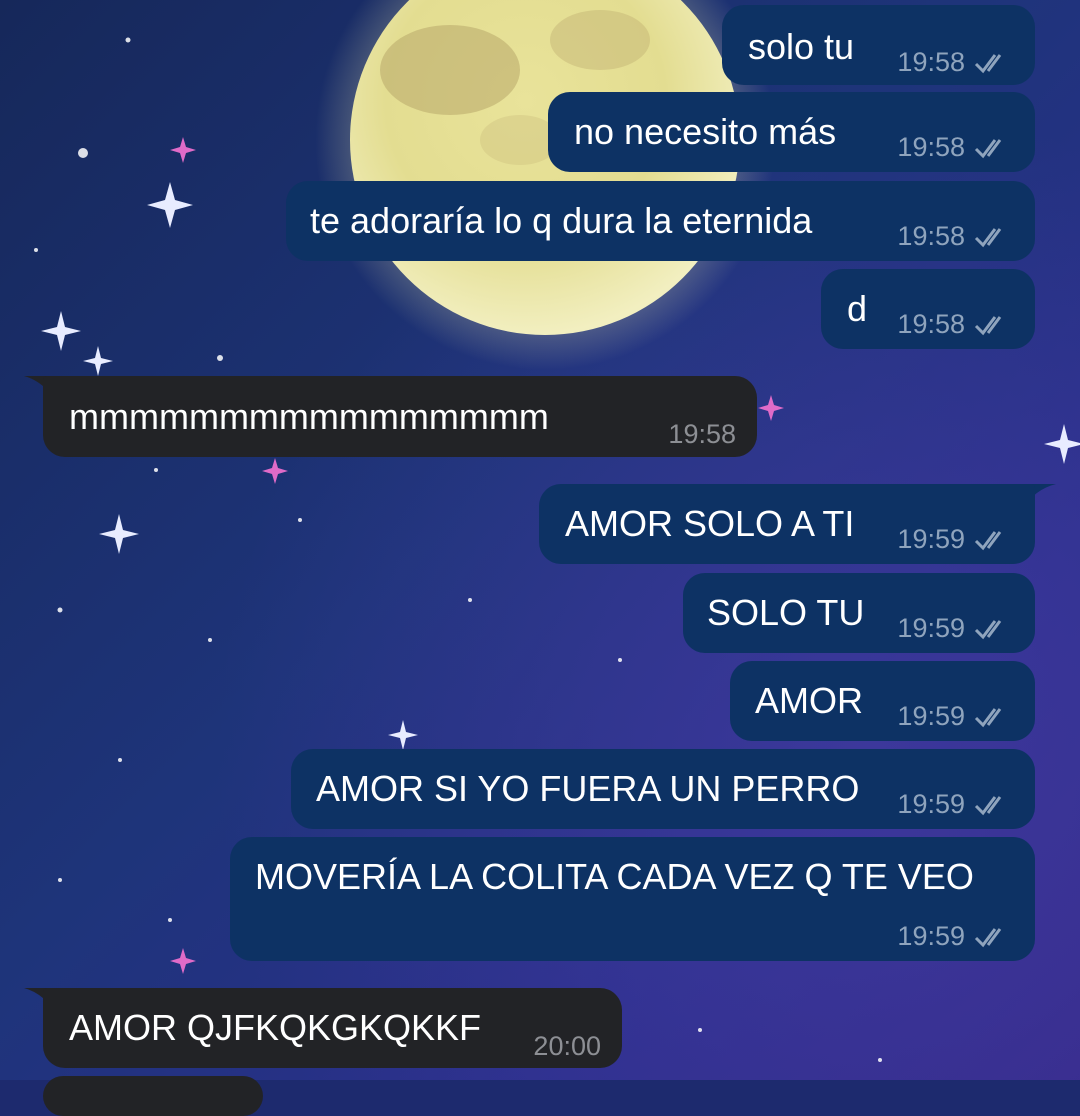 This screenshot has height=1116, width=1080. Describe the element at coordinates (710, 523) in the screenshot. I see `message-text: AMOR SOLO A TI` at that location.